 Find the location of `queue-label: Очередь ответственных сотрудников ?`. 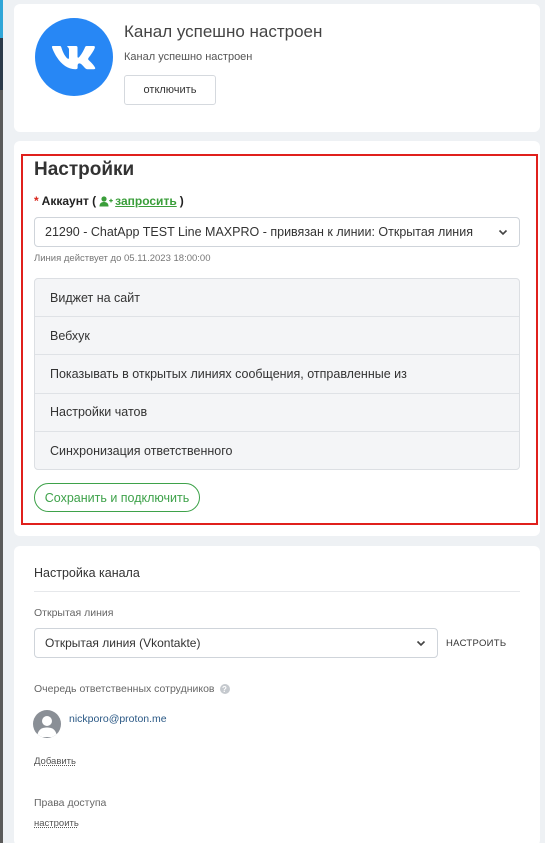

queue-label: Очередь ответственных сотрудников ? is located at coordinates (132, 689).